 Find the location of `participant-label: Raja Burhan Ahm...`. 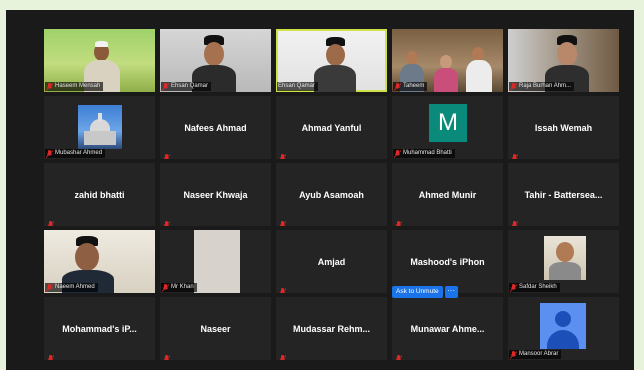

participant-label: Raja Burhan Ahm... is located at coordinates (542, 86).